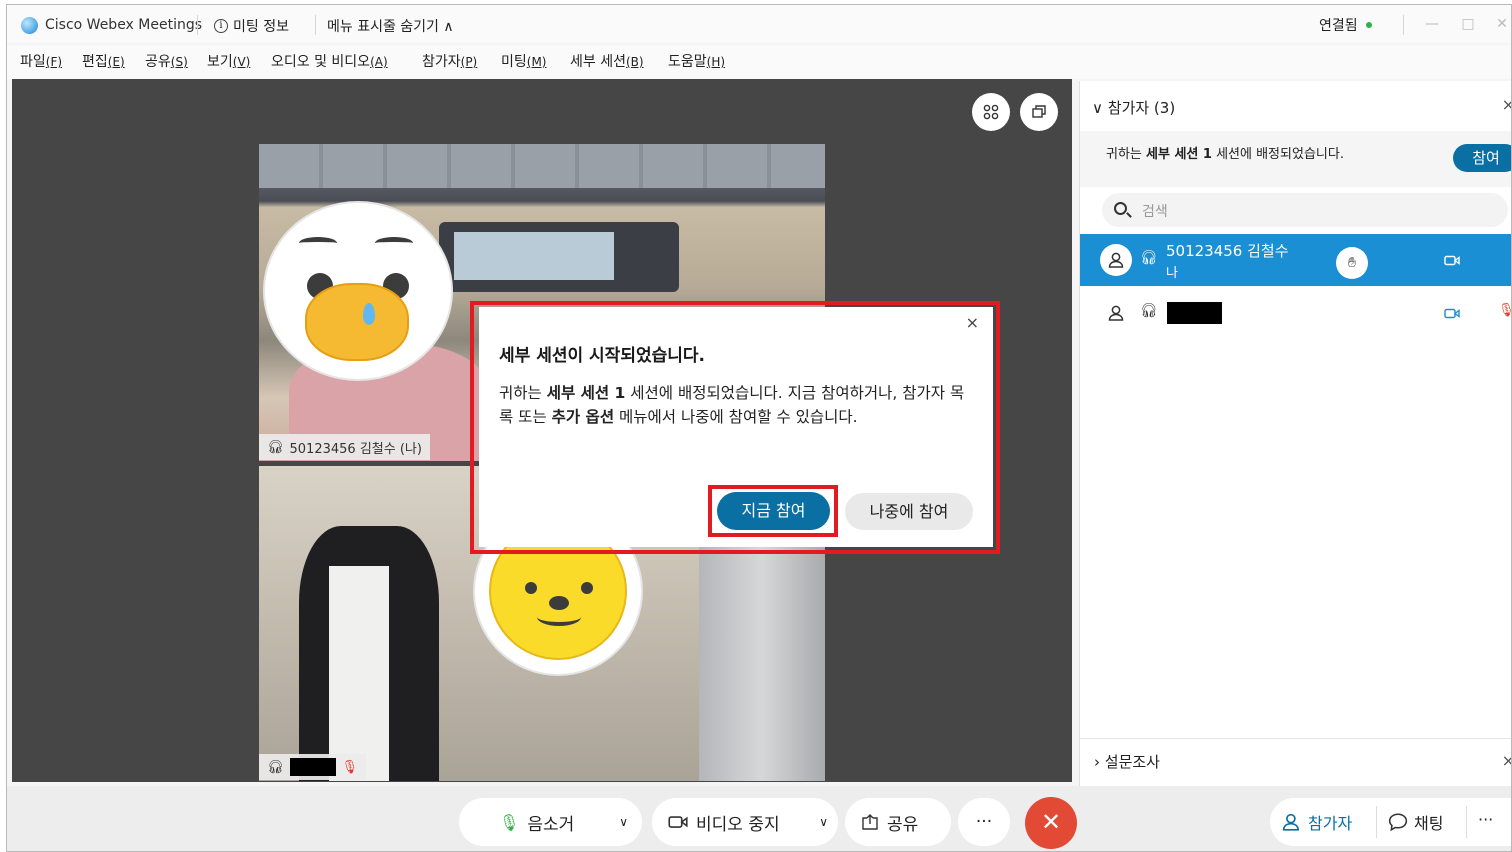 The width and height of the screenshot is (1512, 852). I want to click on end-meeting-button: ✕, so click(1051, 823).